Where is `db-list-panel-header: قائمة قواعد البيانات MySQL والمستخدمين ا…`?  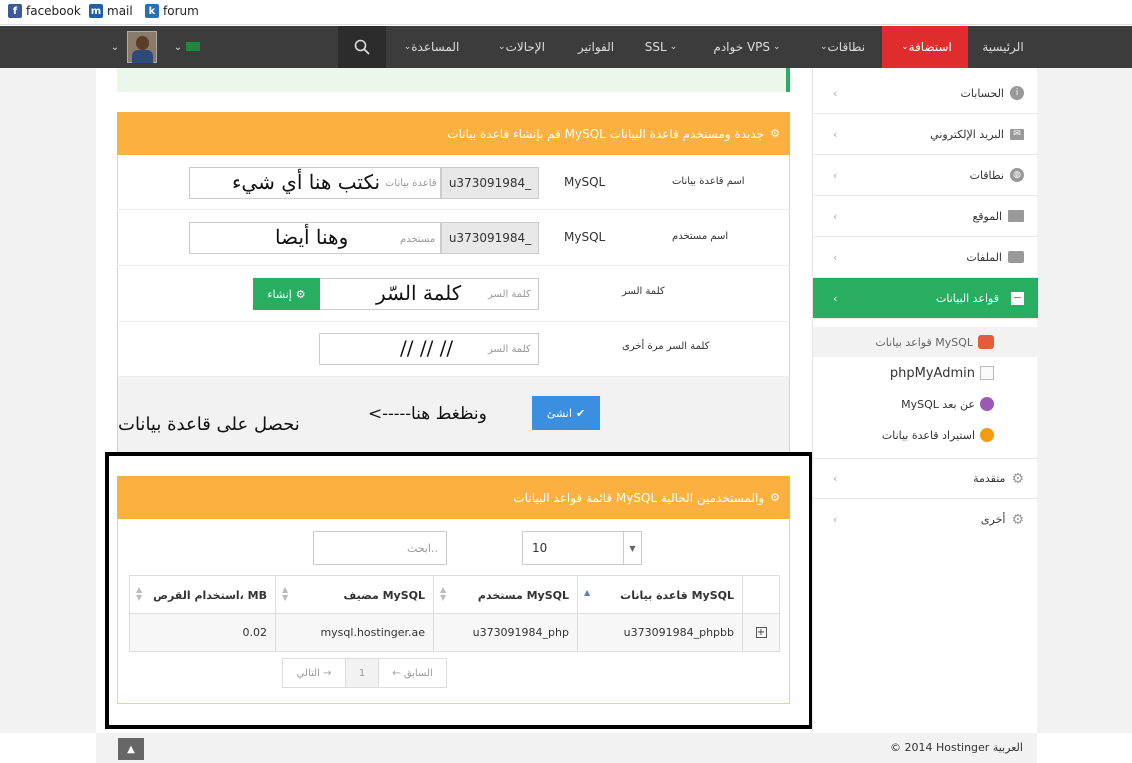
db-list-panel-header: قائمة قواعد البيانات MySQL والمستخدمين ا… is located at coordinates (453, 497).